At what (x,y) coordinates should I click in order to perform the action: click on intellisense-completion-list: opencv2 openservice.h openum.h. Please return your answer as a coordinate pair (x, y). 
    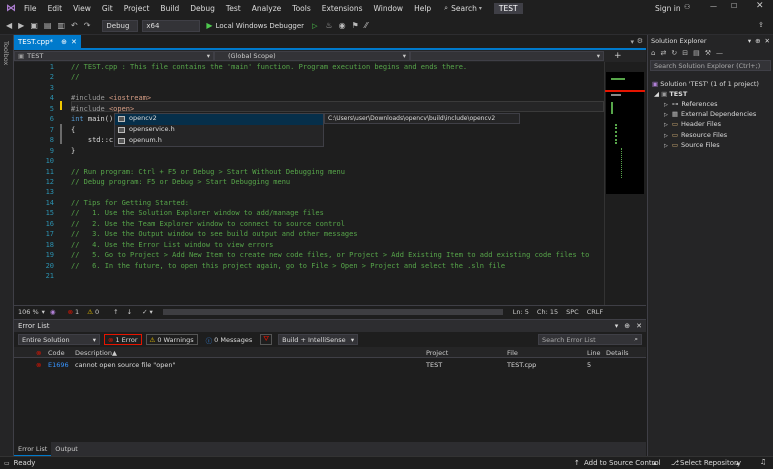
    Looking at the image, I should click on (219, 130).